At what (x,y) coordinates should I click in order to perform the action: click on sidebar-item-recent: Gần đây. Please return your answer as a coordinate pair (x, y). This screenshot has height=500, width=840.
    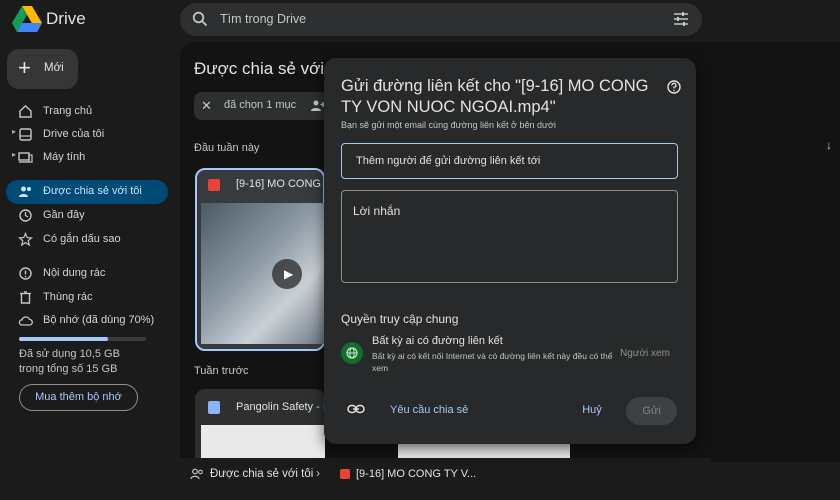
    Looking at the image, I should click on (87, 216).